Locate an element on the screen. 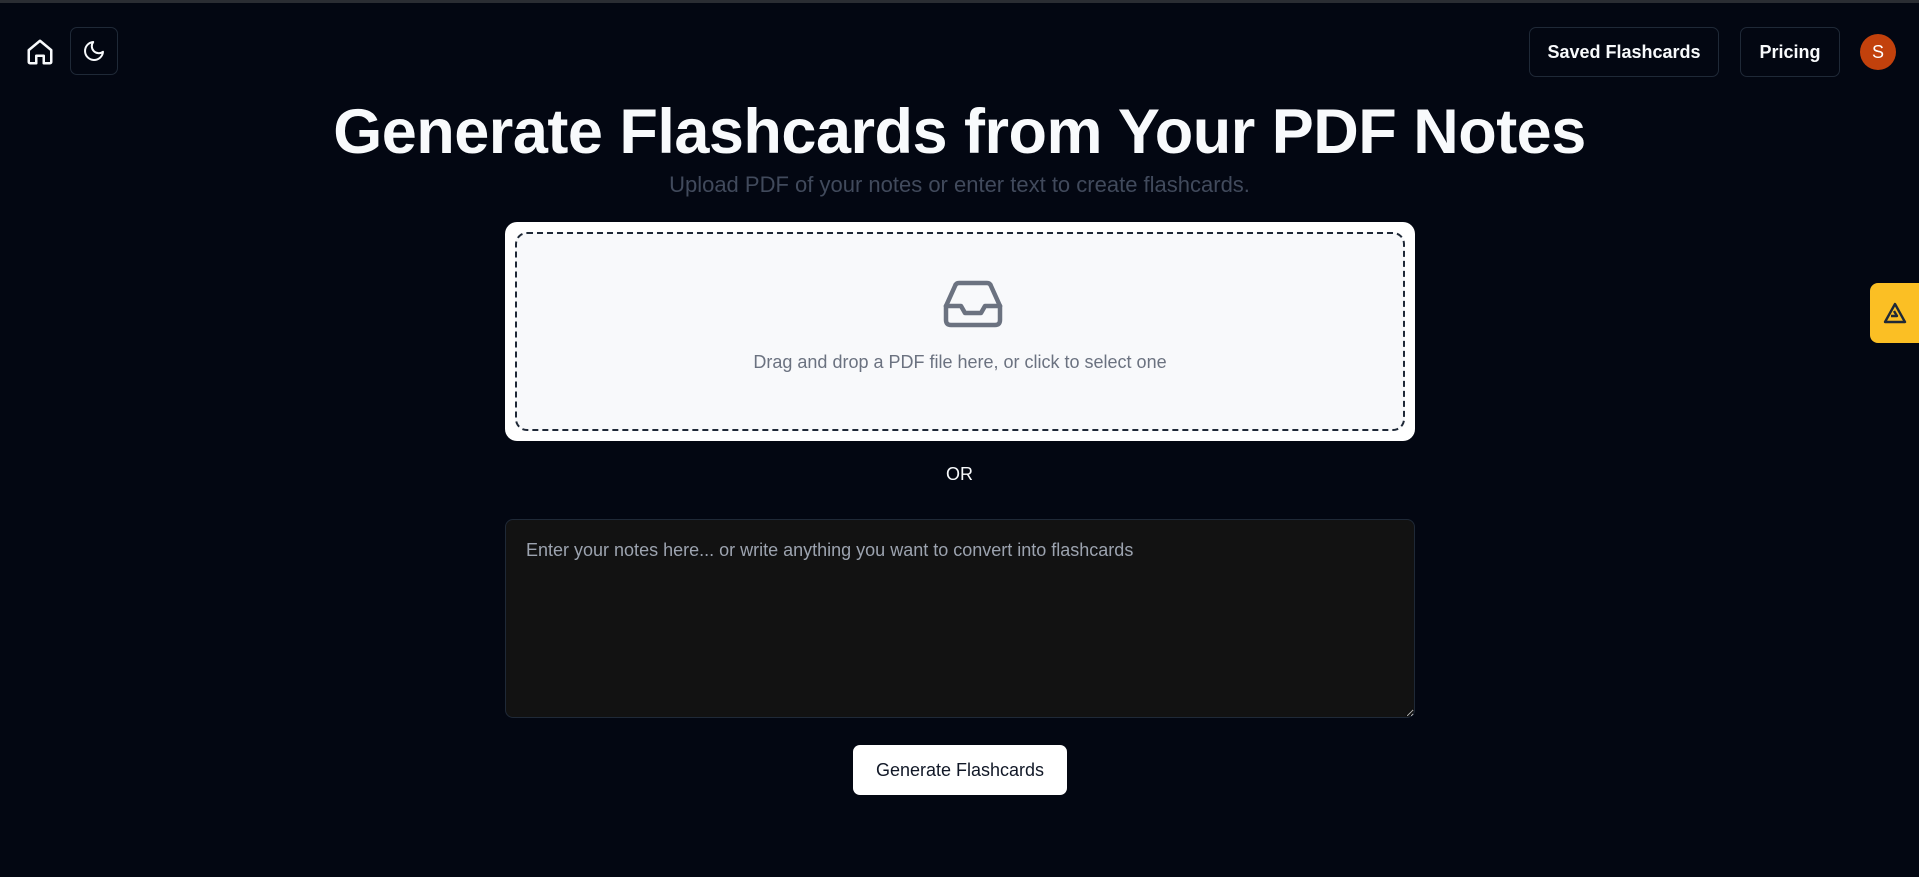  user-avatar: S is located at coordinates (1878, 52).